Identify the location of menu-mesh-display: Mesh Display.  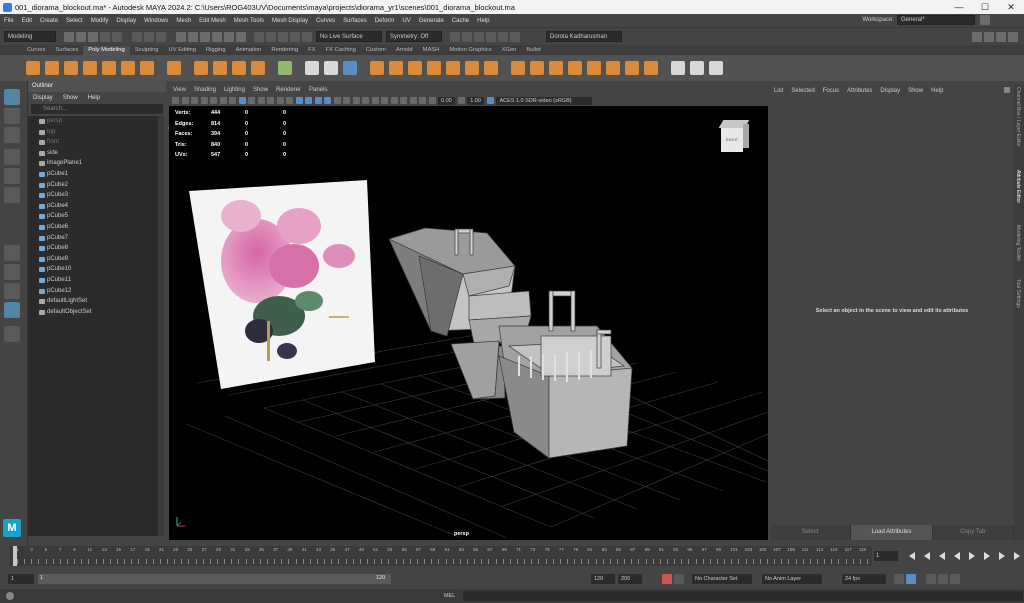
(290, 21).